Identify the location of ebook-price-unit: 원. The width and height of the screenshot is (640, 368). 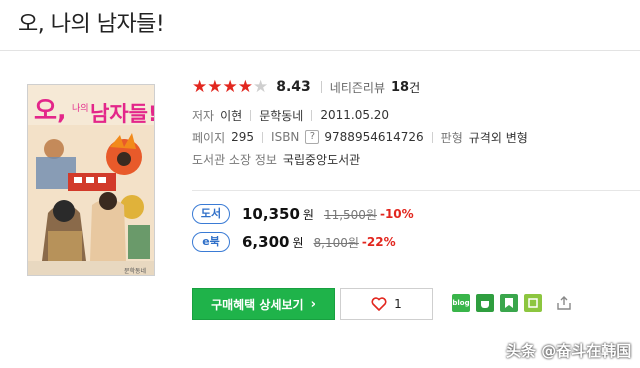
(298, 242).